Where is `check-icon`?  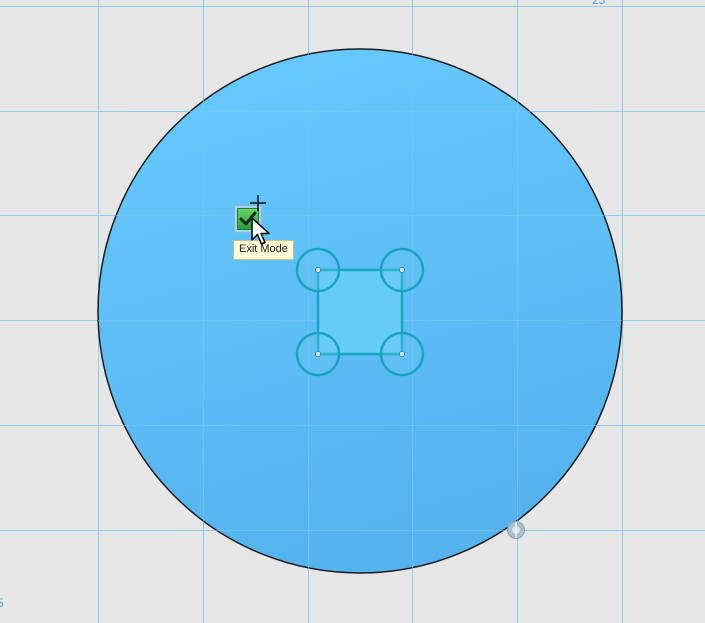 check-icon is located at coordinates (248, 219).